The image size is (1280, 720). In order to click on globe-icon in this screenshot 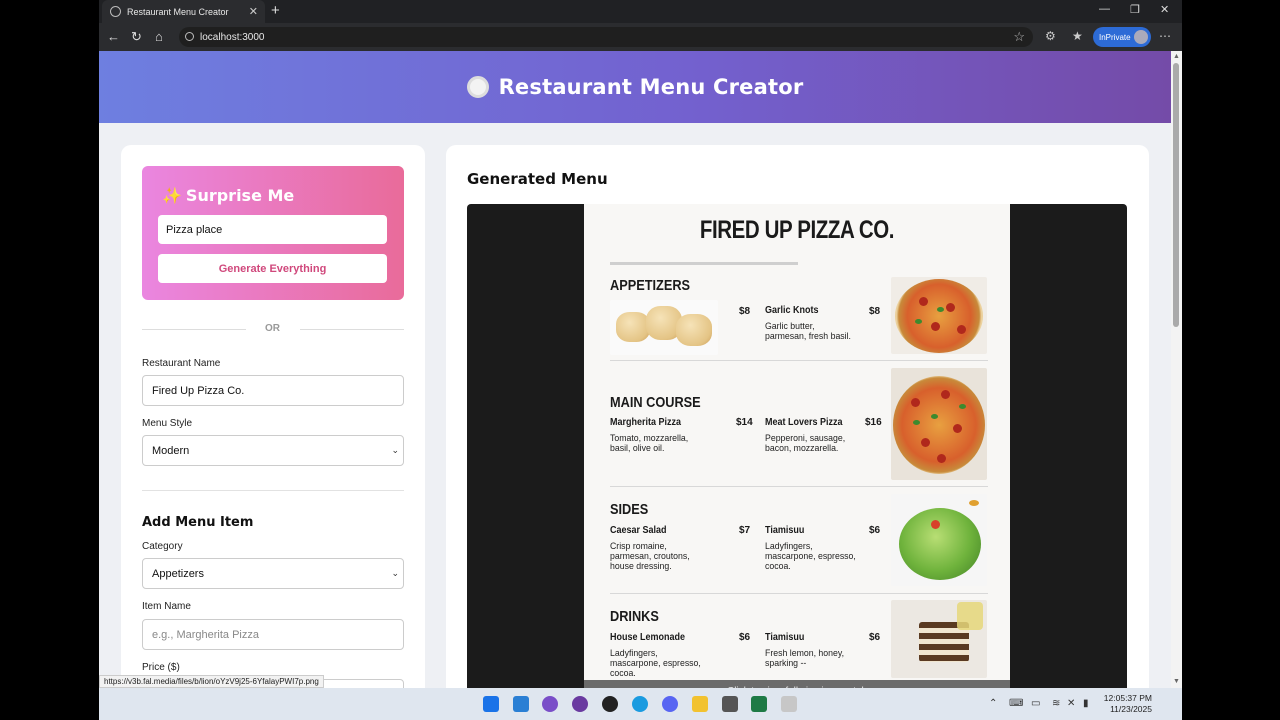, I will do `click(115, 11)`.